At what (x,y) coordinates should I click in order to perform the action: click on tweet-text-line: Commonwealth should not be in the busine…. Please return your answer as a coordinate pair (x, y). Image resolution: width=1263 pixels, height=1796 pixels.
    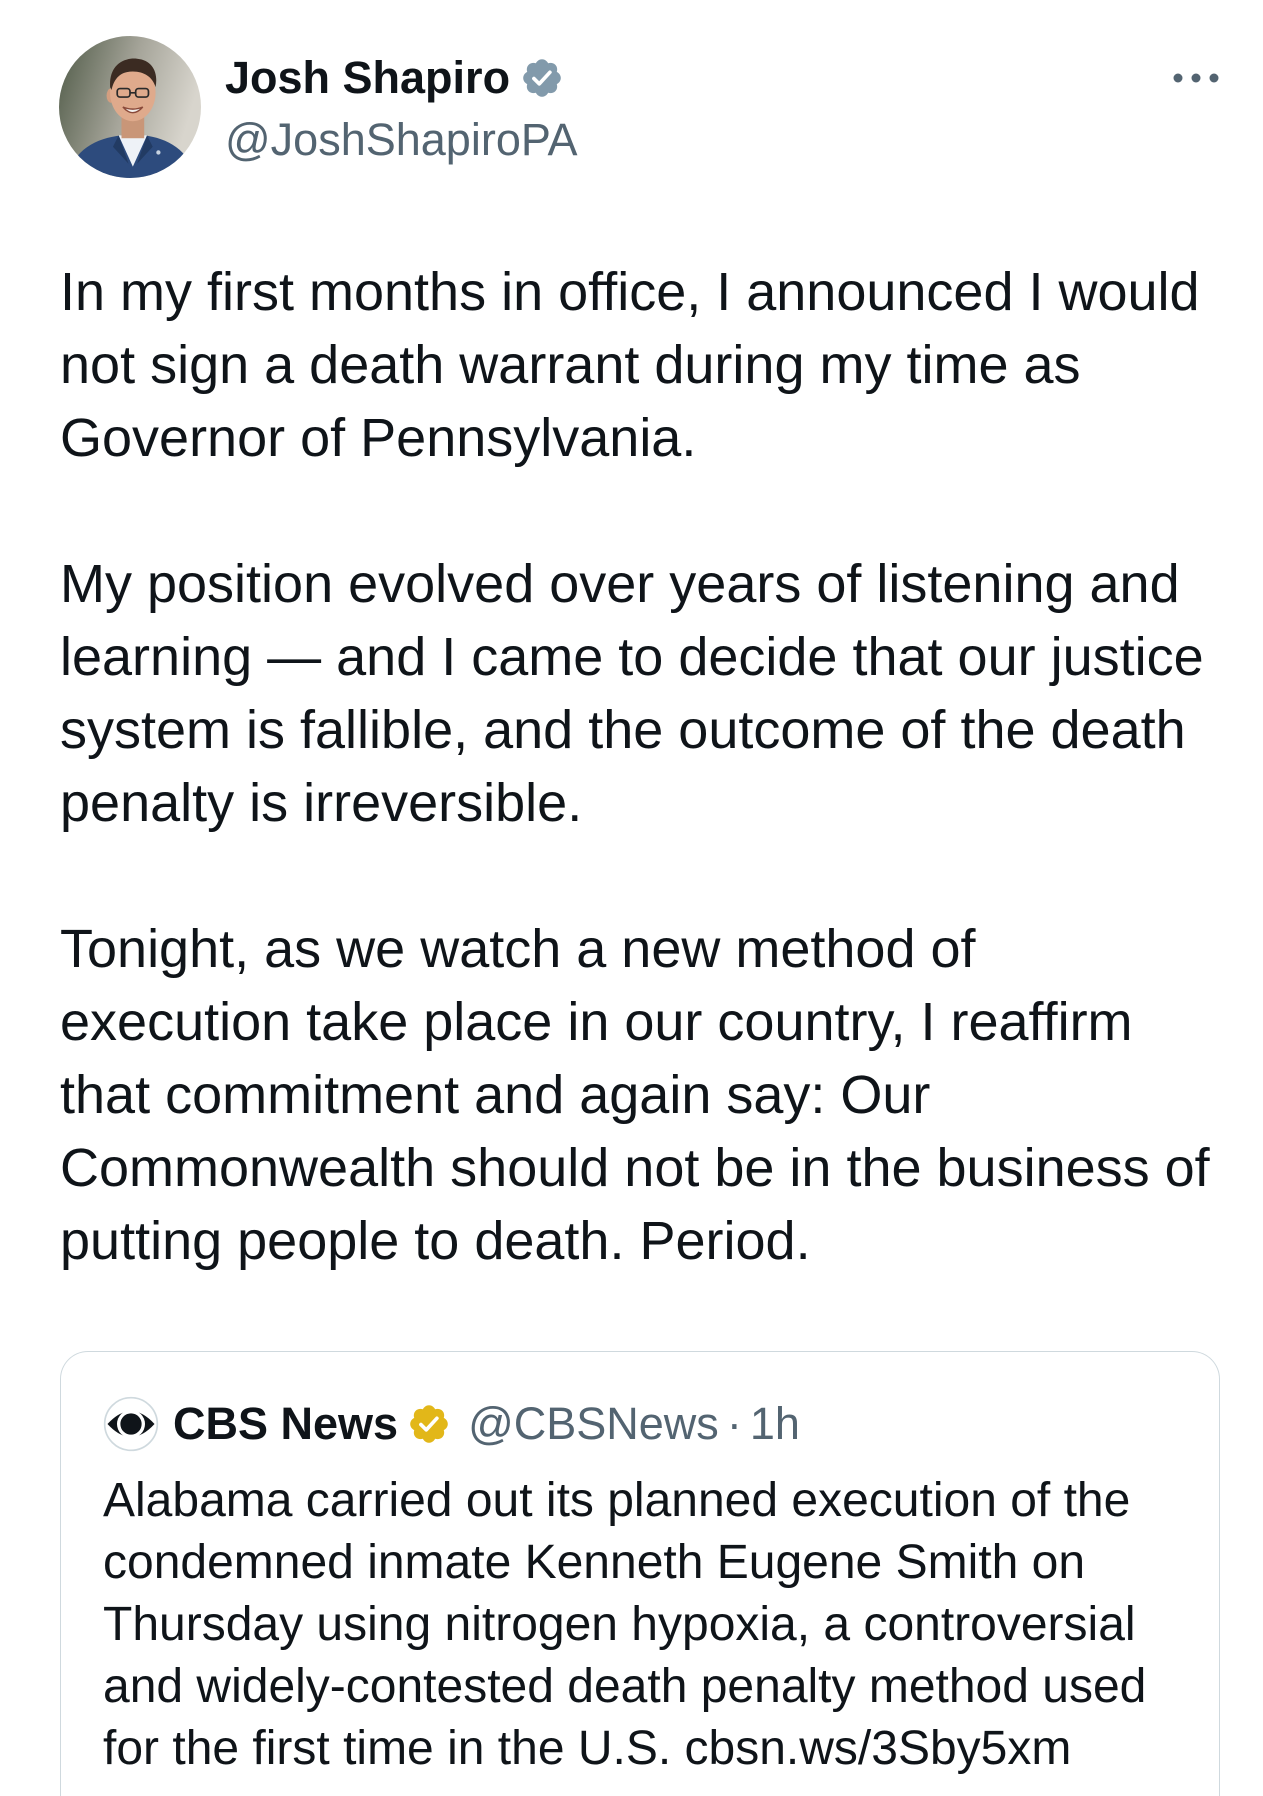
    Looking at the image, I should click on (635, 1168).